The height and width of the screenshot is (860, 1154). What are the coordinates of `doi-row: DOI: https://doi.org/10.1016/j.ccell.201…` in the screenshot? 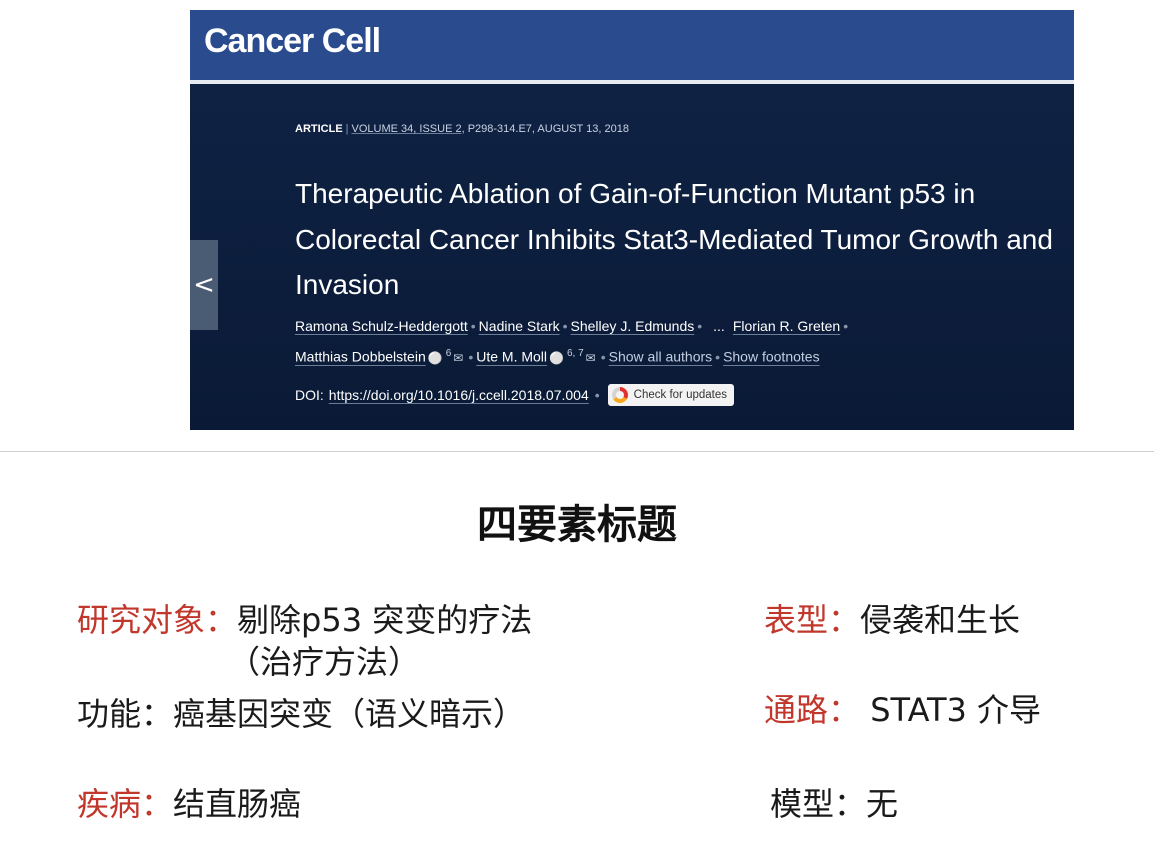 It's located at (514, 395).